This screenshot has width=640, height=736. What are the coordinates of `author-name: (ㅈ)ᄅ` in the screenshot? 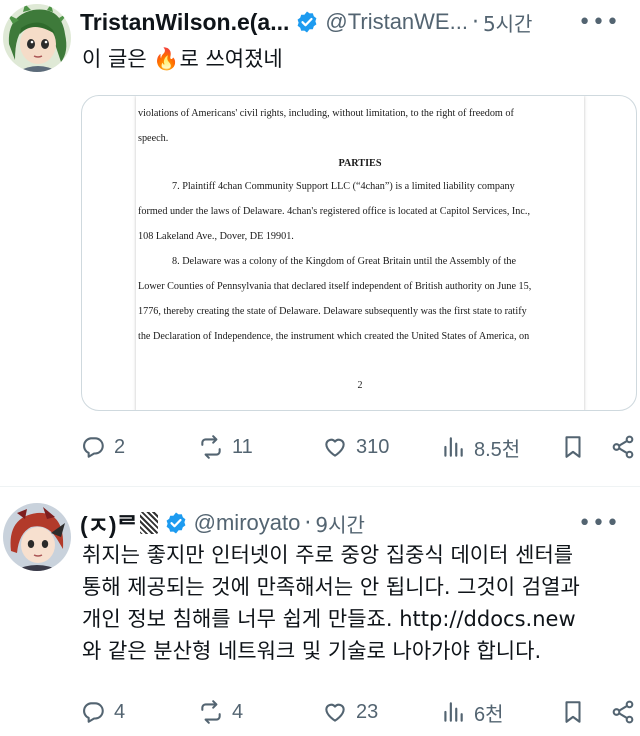 It's located at (109, 523).